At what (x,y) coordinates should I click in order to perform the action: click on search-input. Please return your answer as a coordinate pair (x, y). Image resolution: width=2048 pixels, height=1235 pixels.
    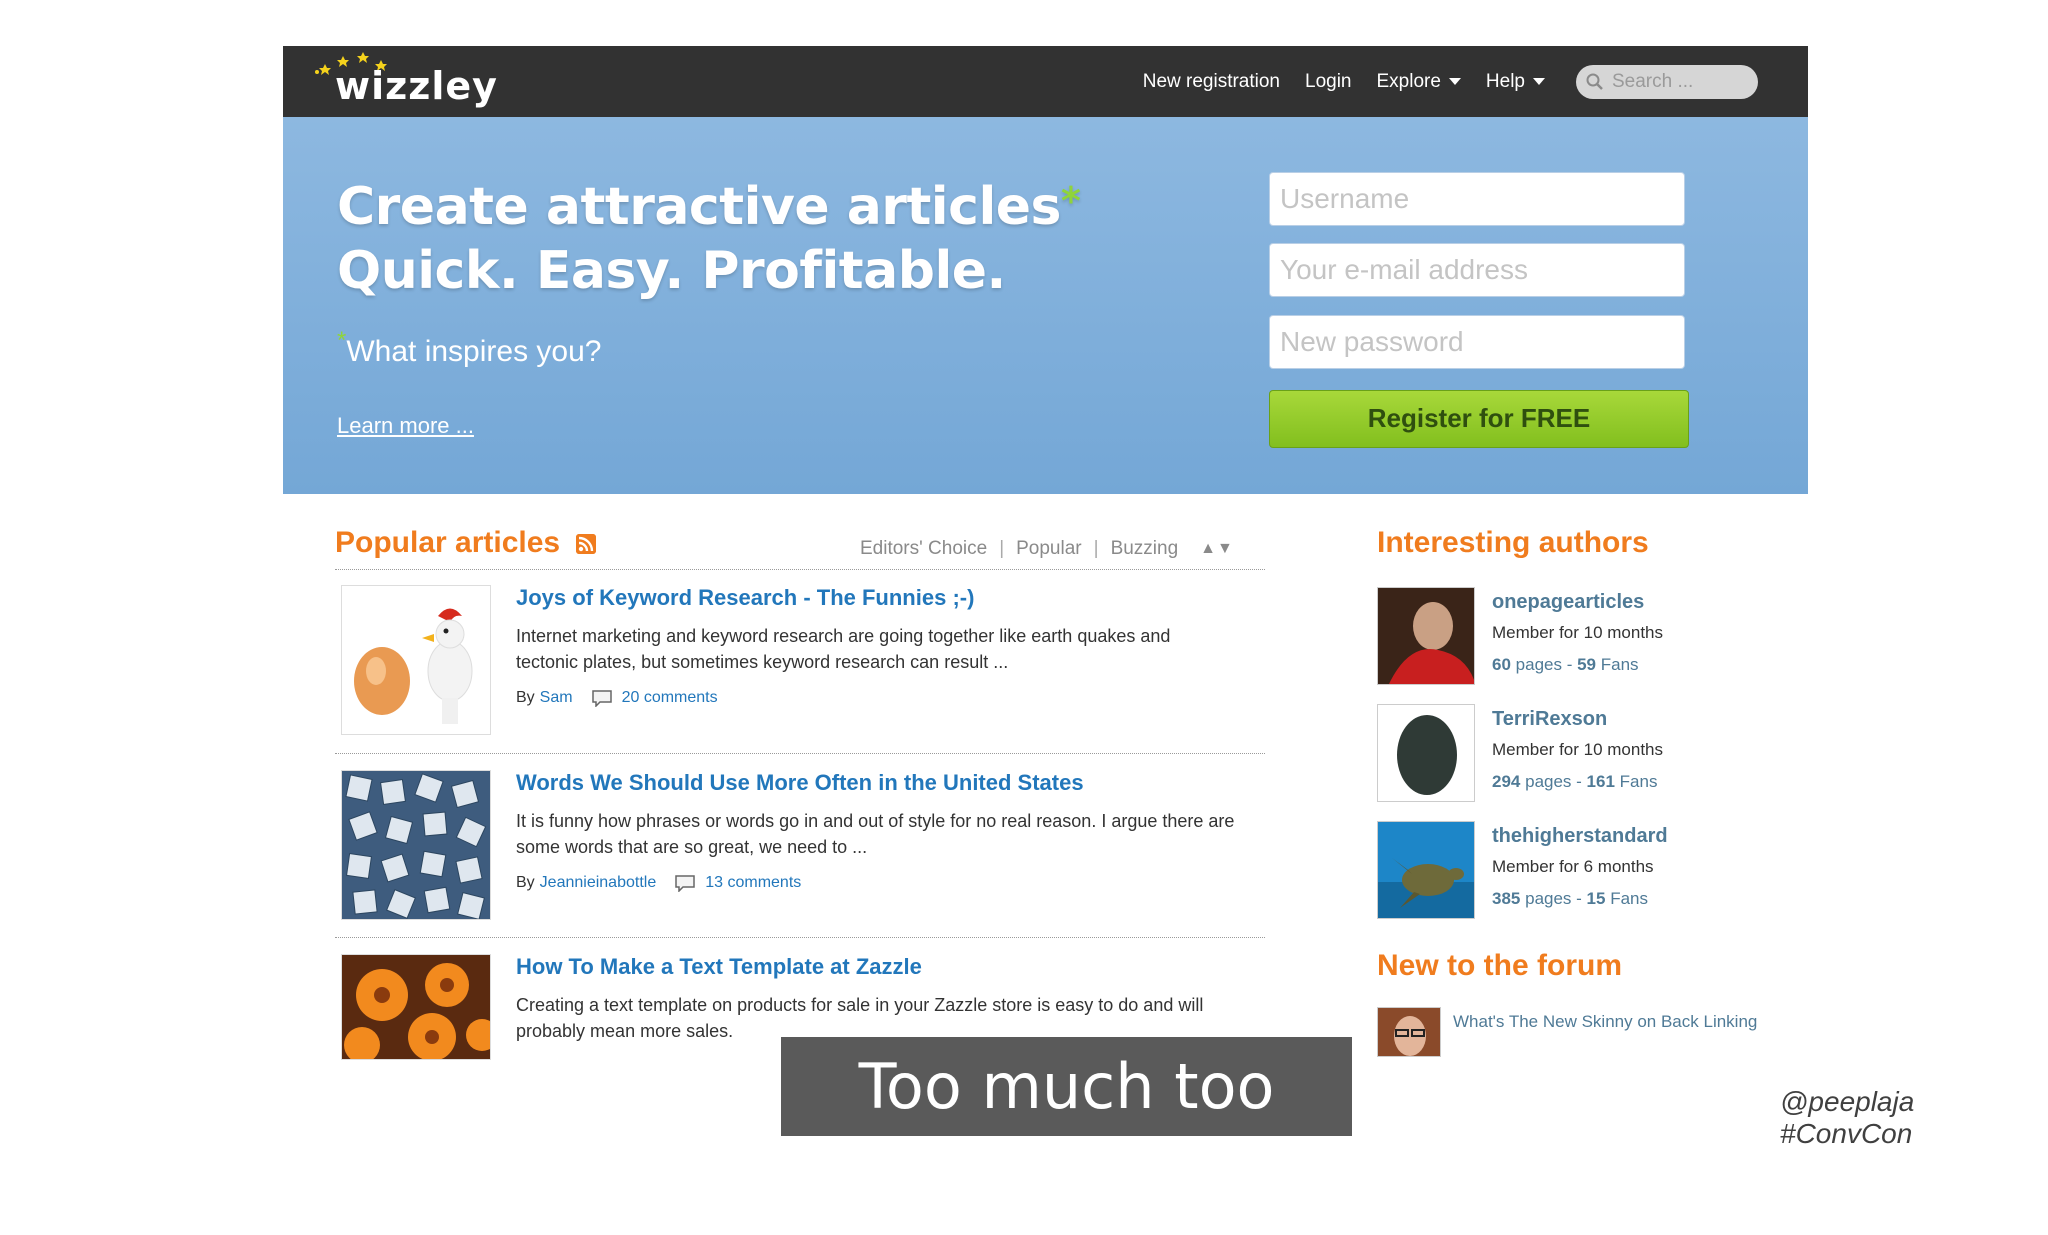
    Looking at the image, I should click on (1677, 81).